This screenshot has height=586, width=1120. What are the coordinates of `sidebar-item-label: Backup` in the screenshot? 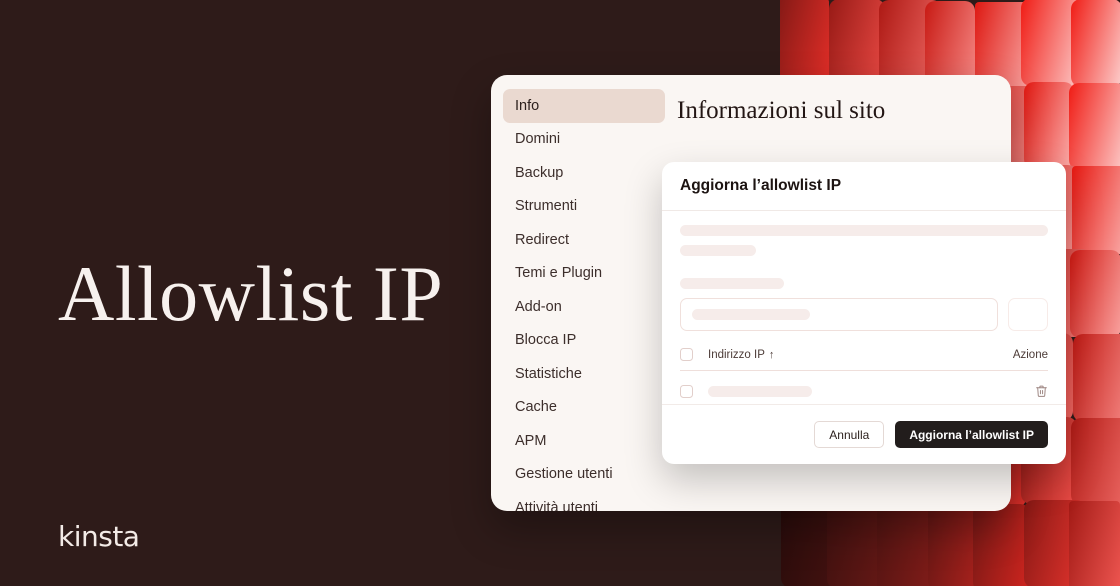 It's located at (539, 172).